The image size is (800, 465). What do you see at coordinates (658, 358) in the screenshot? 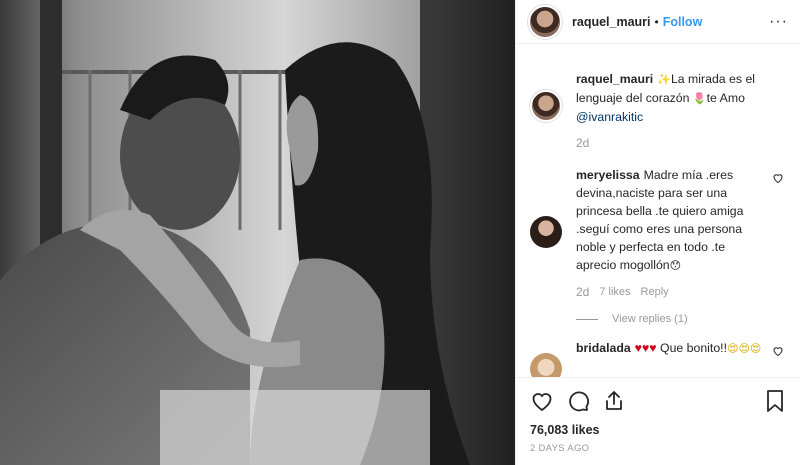
I see `comment-item: bridalada ♥♥♥ Que bonito!!😍😍😍` at bounding box center [658, 358].